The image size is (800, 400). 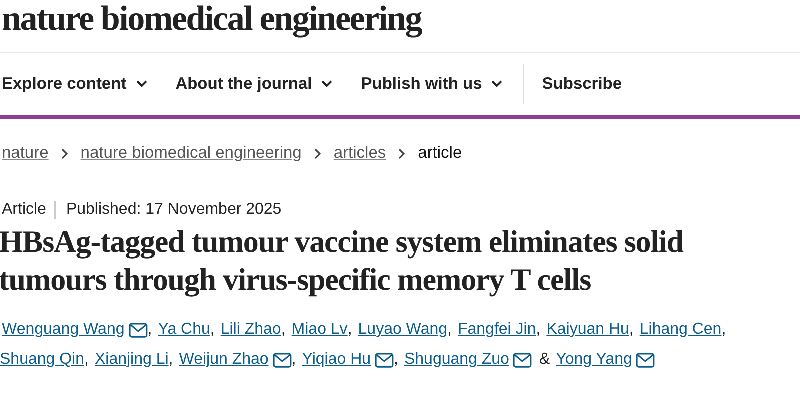 I want to click on breadcrumb-current: article, so click(x=440, y=153).